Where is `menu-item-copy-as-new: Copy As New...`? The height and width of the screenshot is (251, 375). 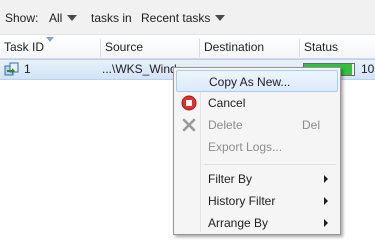
menu-item-copy-as-new: Copy As New... is located at coordinates (257, 81).